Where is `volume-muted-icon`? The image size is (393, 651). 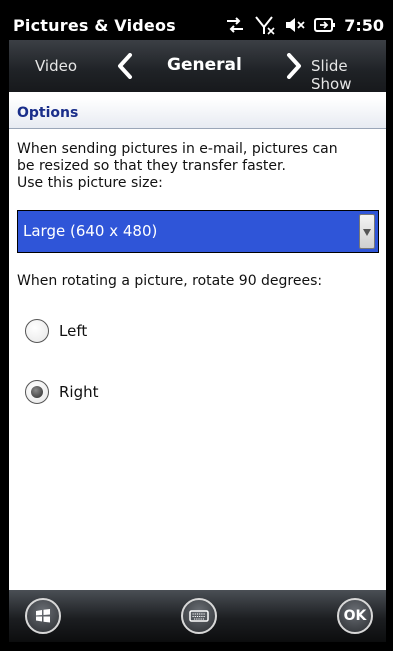 volume-muted-icon is located at coordinates (295, 25).